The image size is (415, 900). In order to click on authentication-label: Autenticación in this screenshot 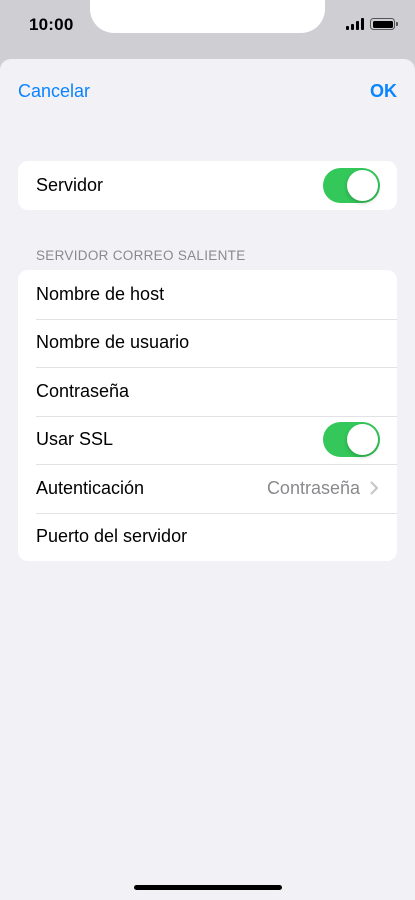, I will do `click(90, 487)`.